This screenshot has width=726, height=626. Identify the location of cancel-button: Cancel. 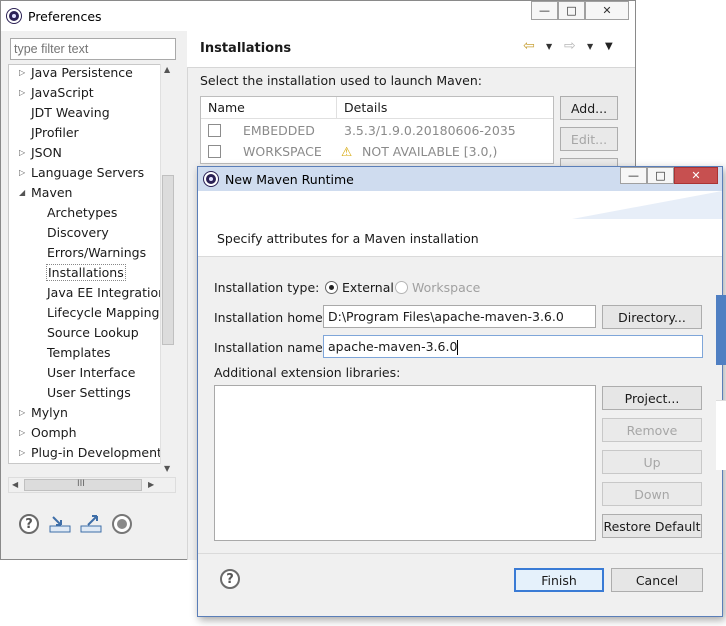
(657, 580).